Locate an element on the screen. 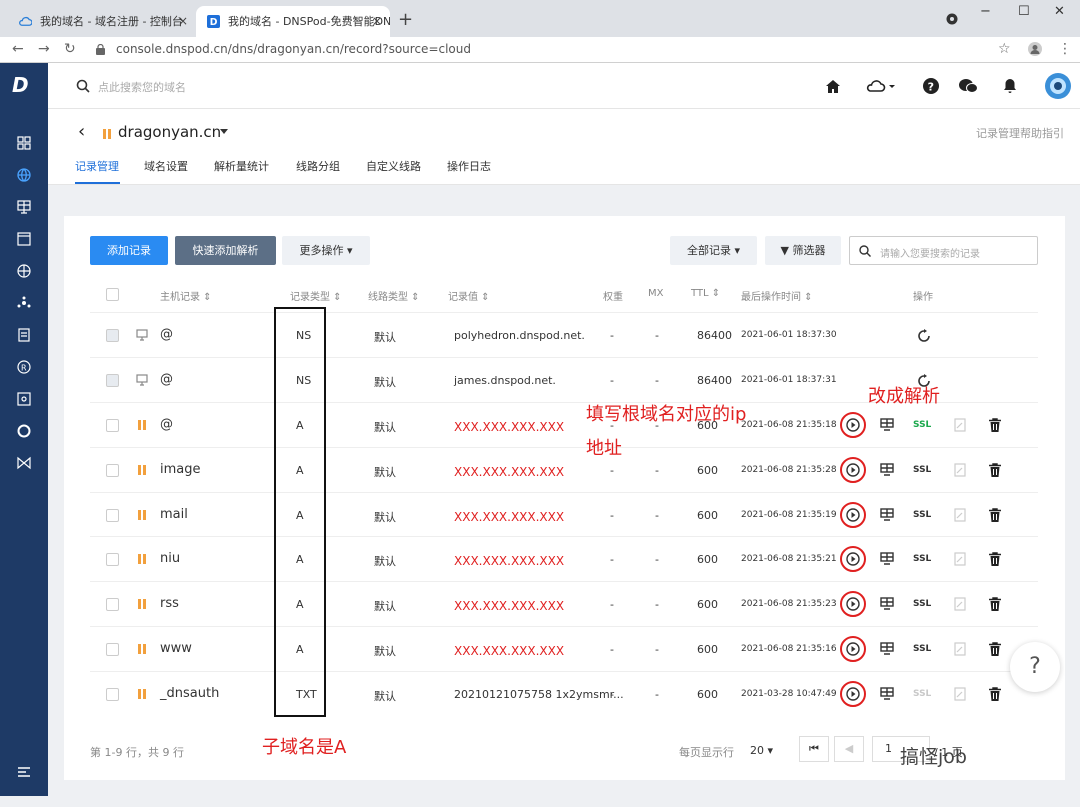 This screenshot has width=1080, height=807. back-arrow-icon: ‹ is located at coordinates (81, 131).